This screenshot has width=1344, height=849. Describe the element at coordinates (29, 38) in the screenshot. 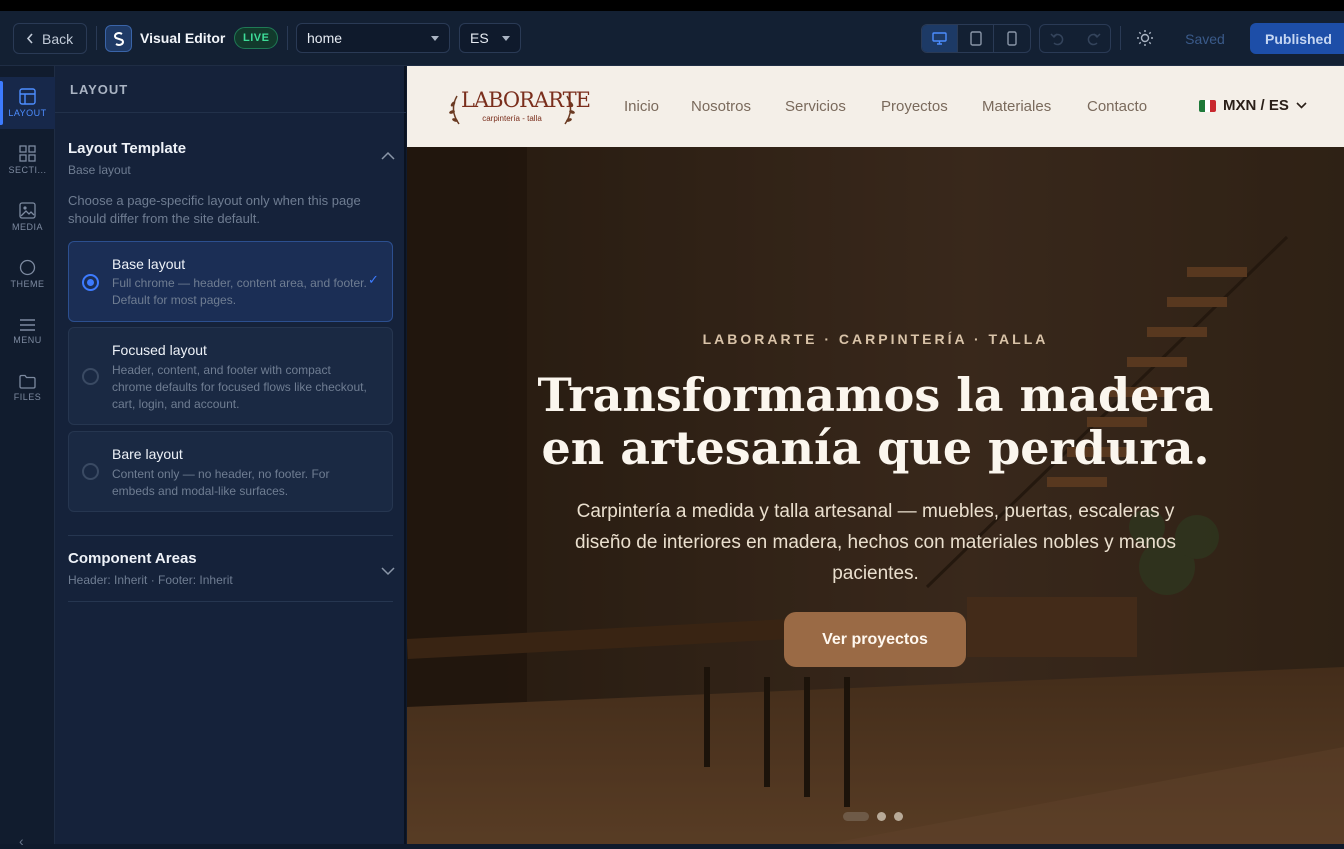

I see `chevron-left-icon` at that location.